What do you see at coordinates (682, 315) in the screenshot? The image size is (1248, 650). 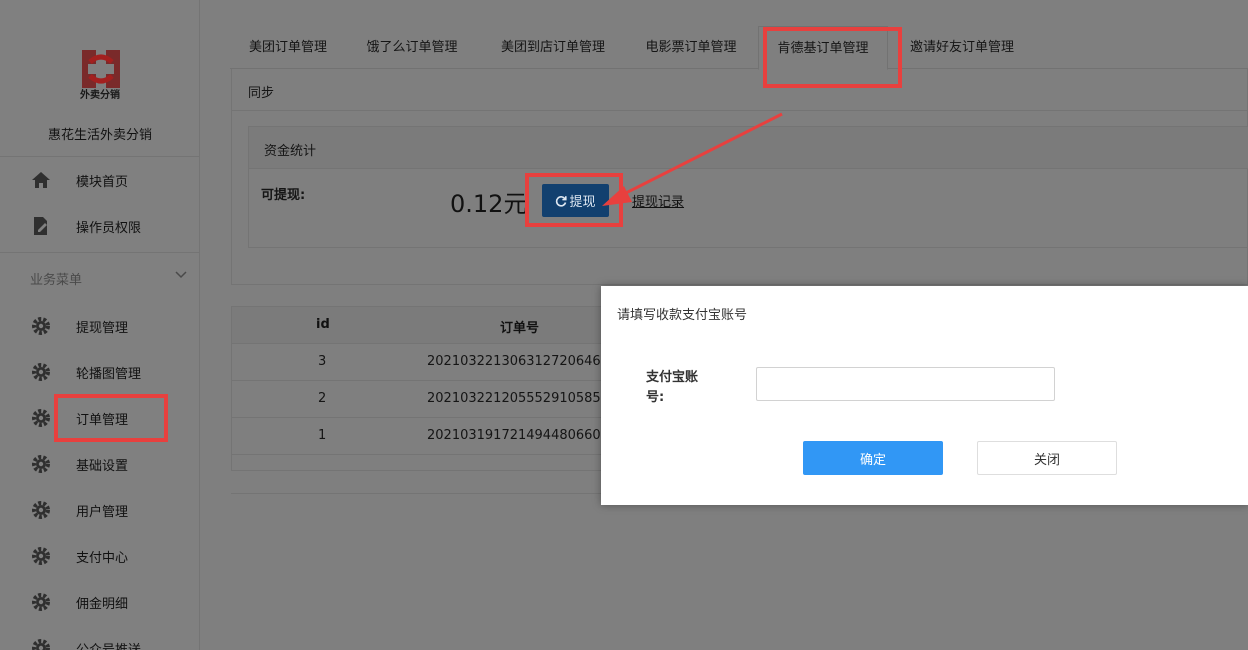 I see `modal-title: 请填写收款支付宝账号` at bounding box center [682, 315].